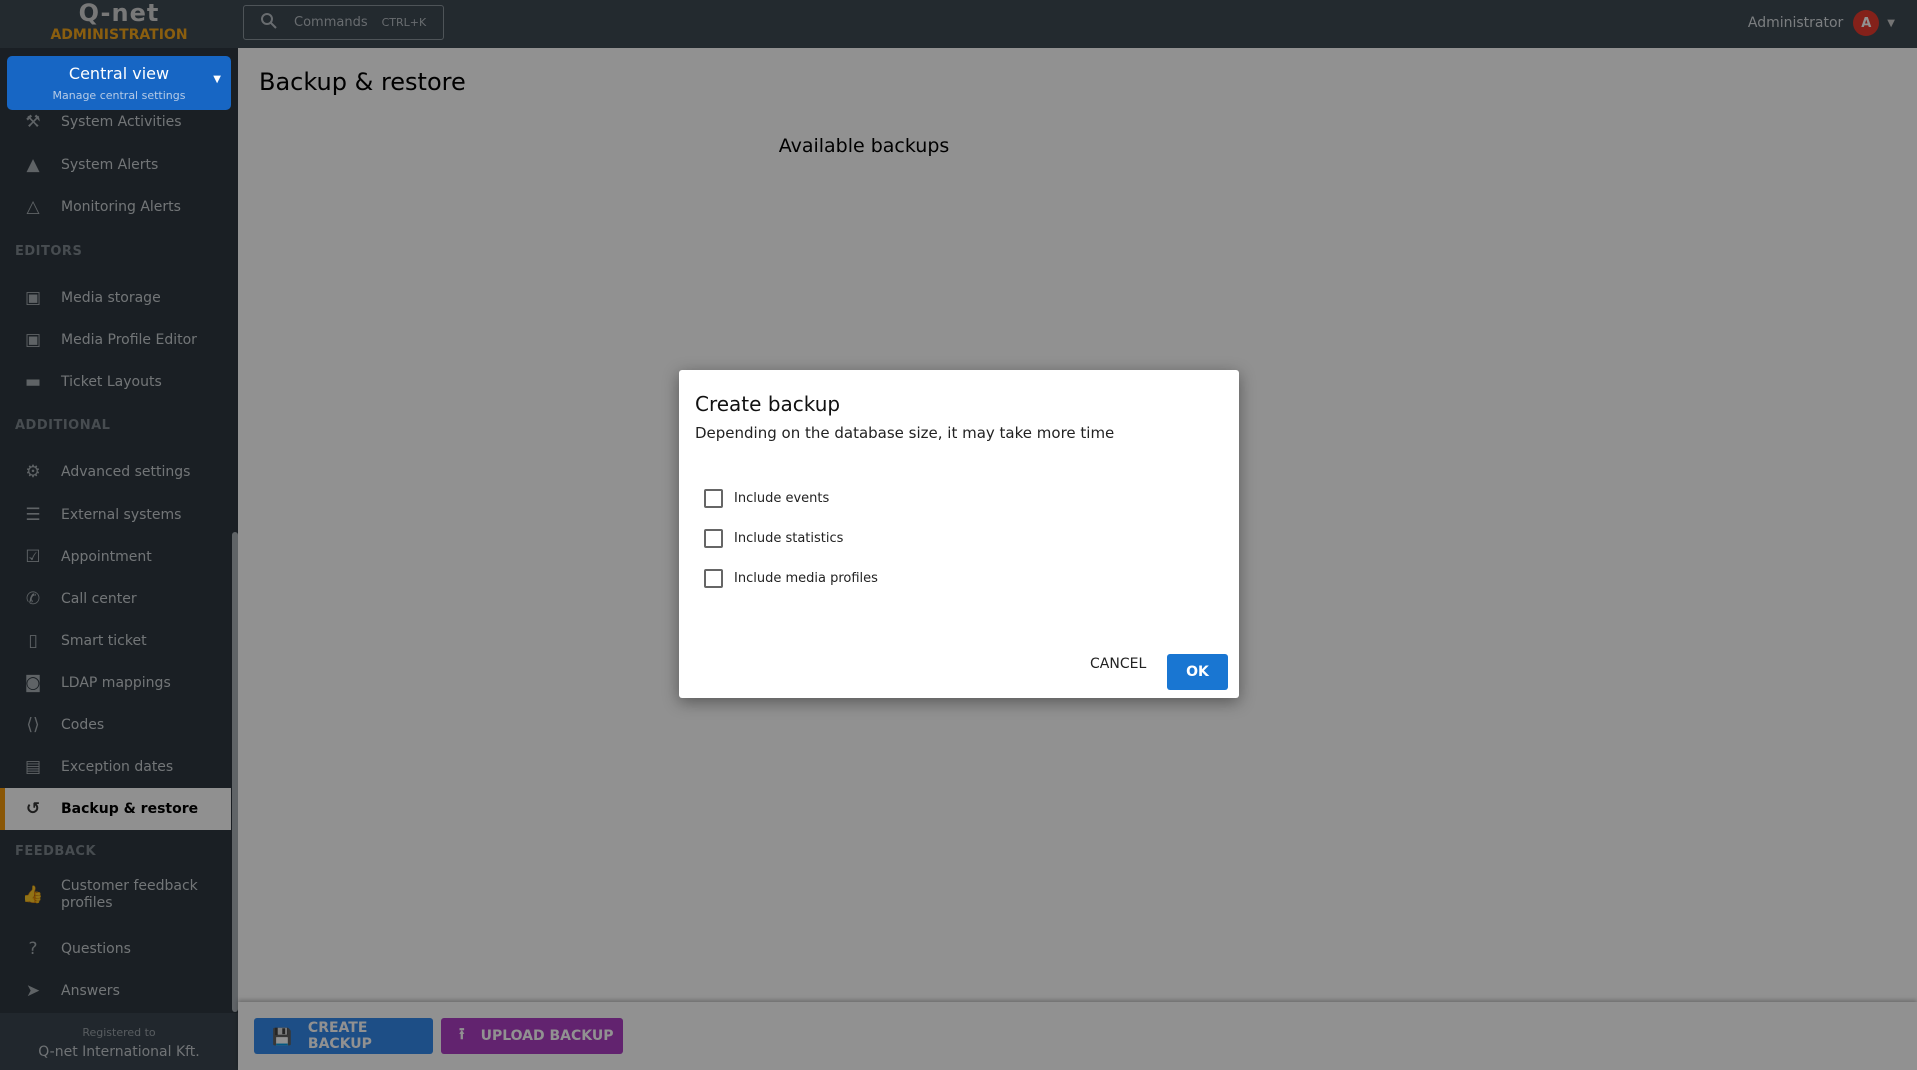 The height and width of the screenshot is (1070, 1917). I want to click on include-media-profiles-checkbox: Include media profiles, so click(791, 578).